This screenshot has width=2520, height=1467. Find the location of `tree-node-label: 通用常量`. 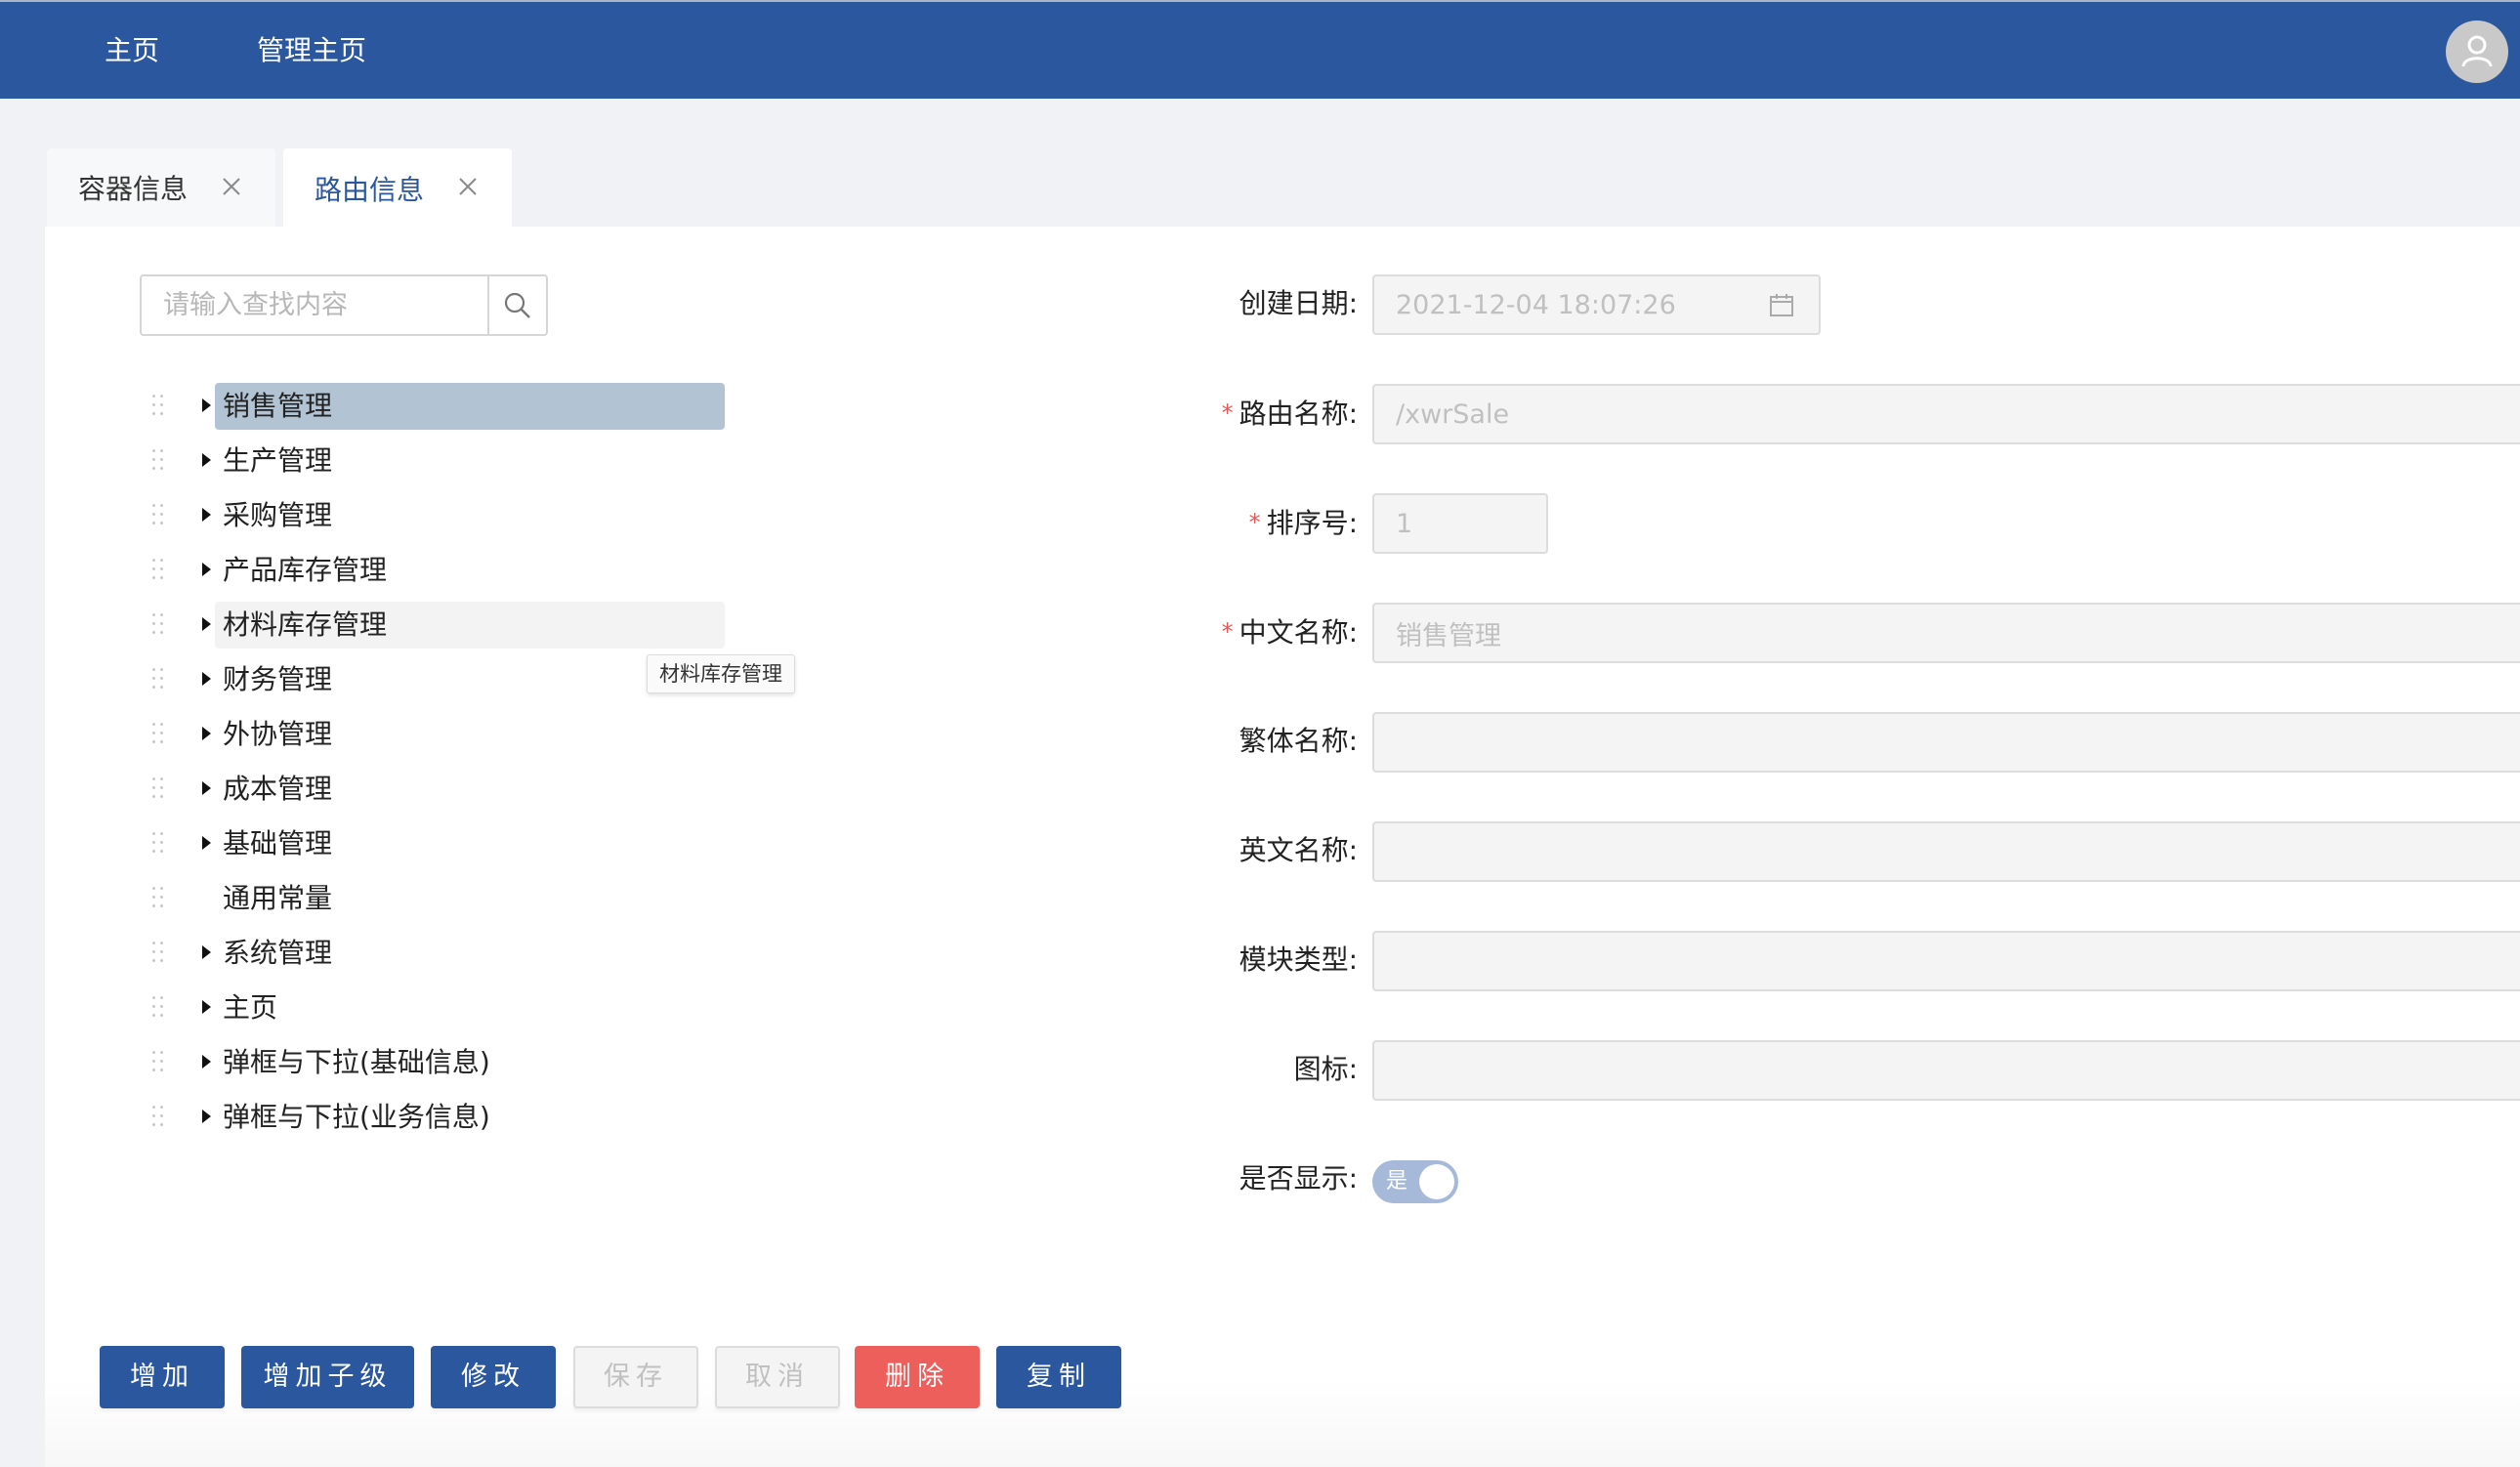

tree-node-label: 通用常量 is located at coordinates (470, 899).